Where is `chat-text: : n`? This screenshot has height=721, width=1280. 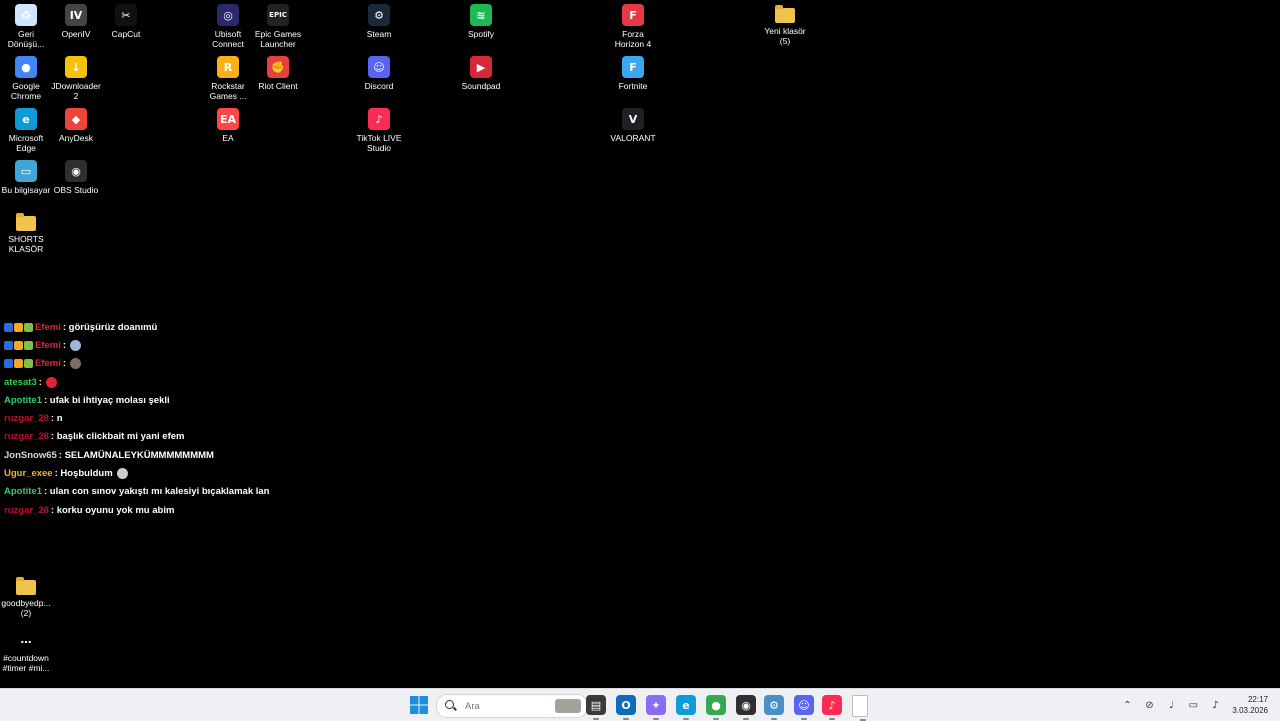
chat-text: : n is located at coordinates (56, 419).